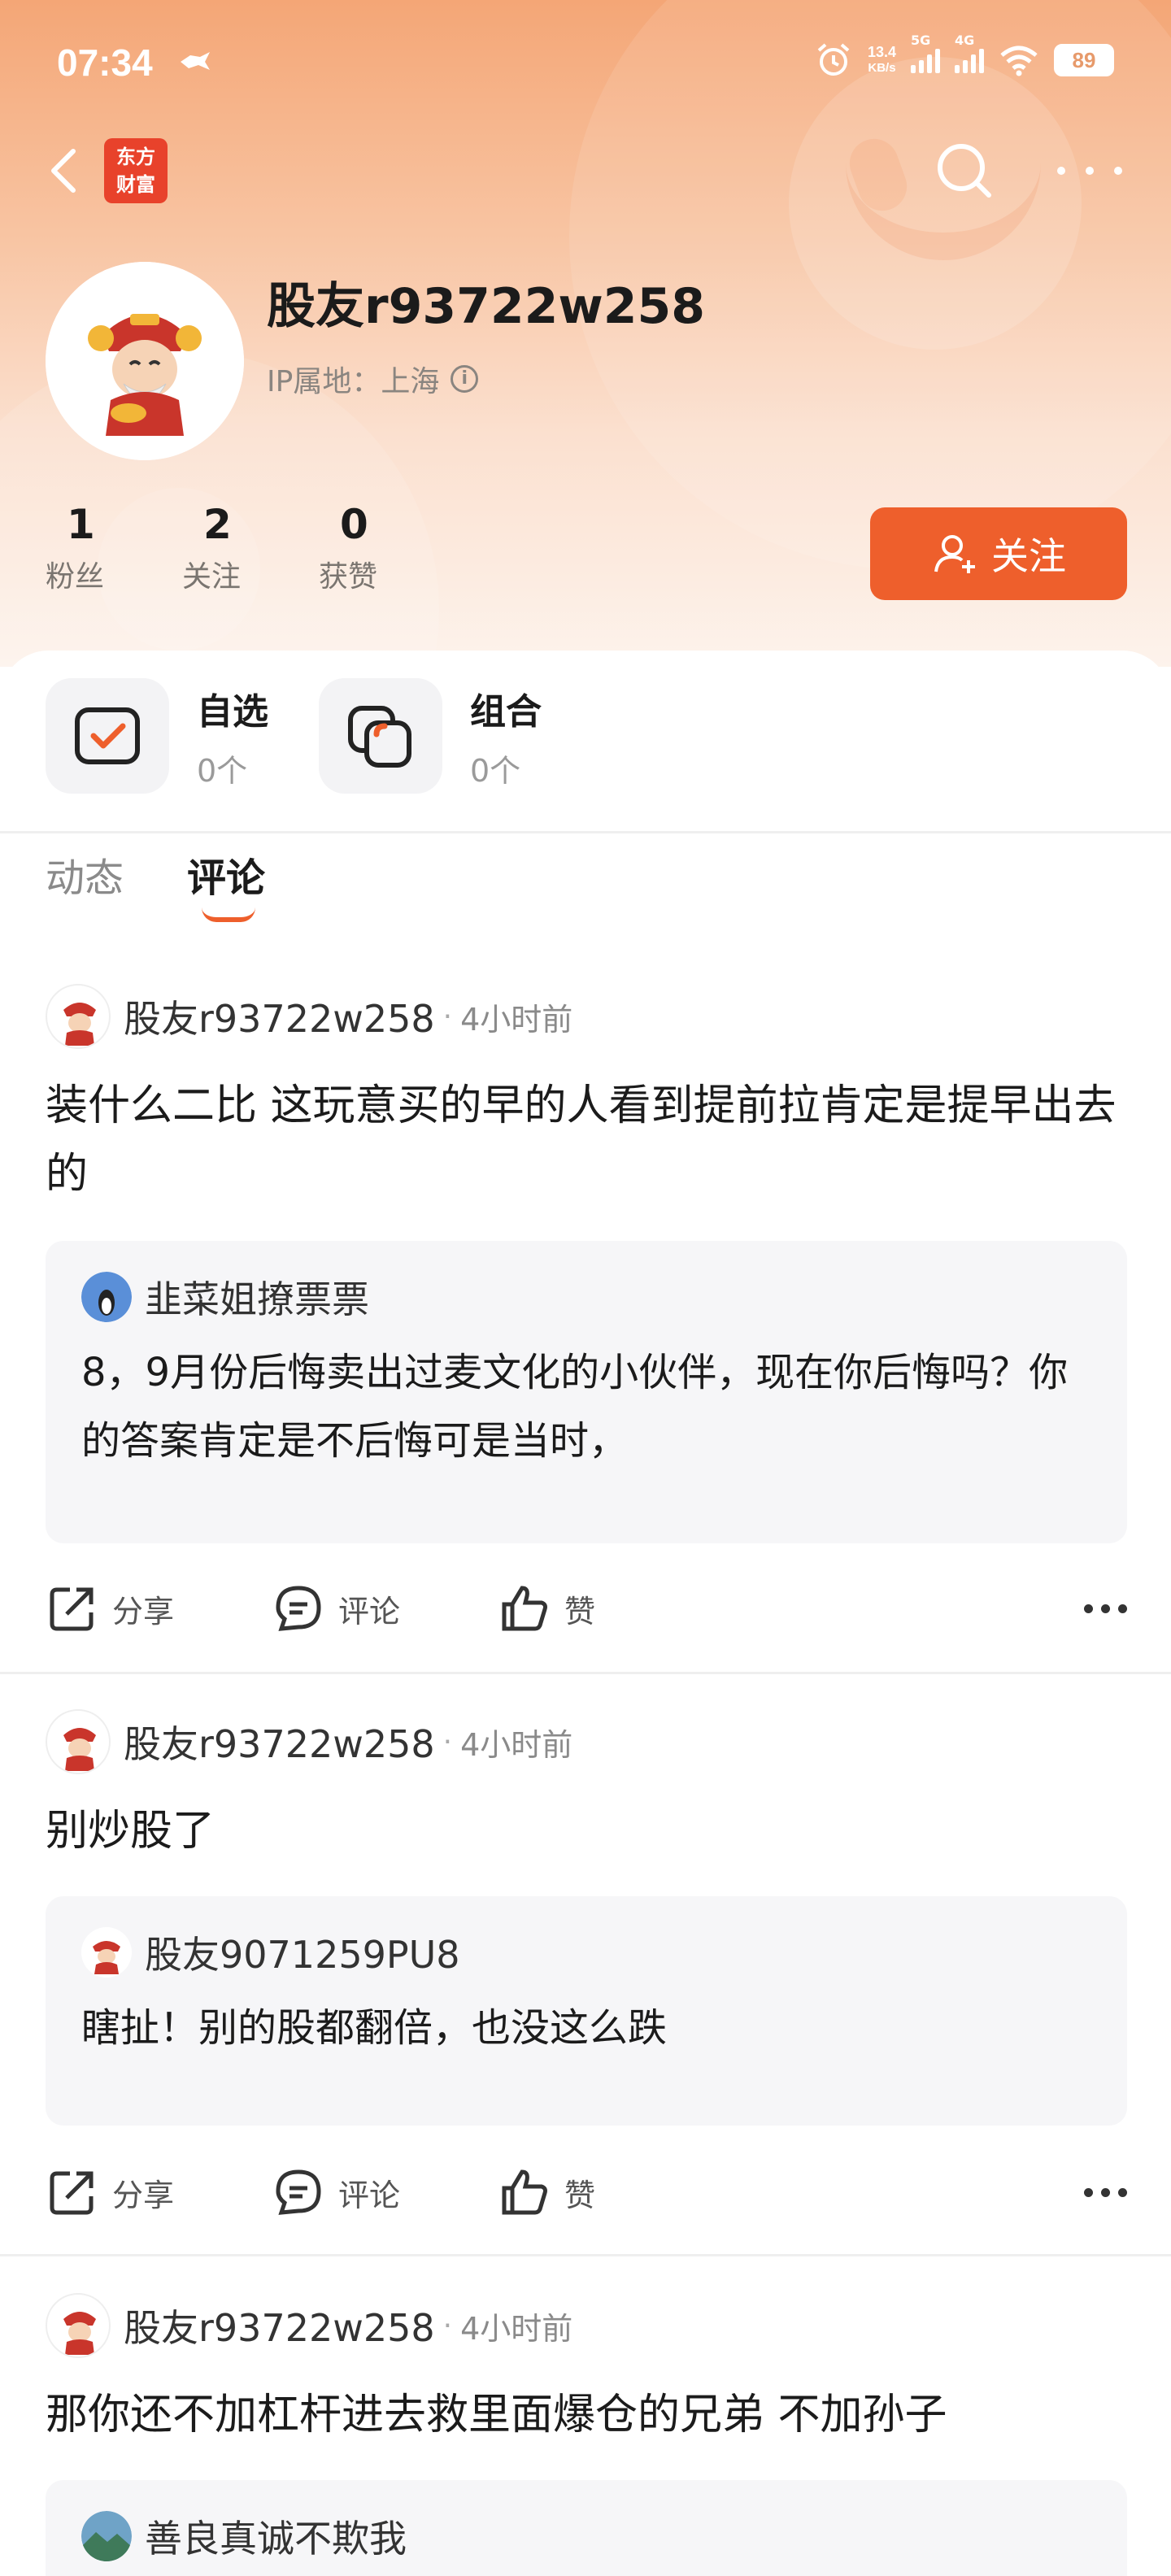 This screenshot has height=2576, width=1171. What do you see at coordinates (586, 2528) in the screenshot?
I see `quoted-post: 善良真诚不欺我` at bounding box center [586, 2528].